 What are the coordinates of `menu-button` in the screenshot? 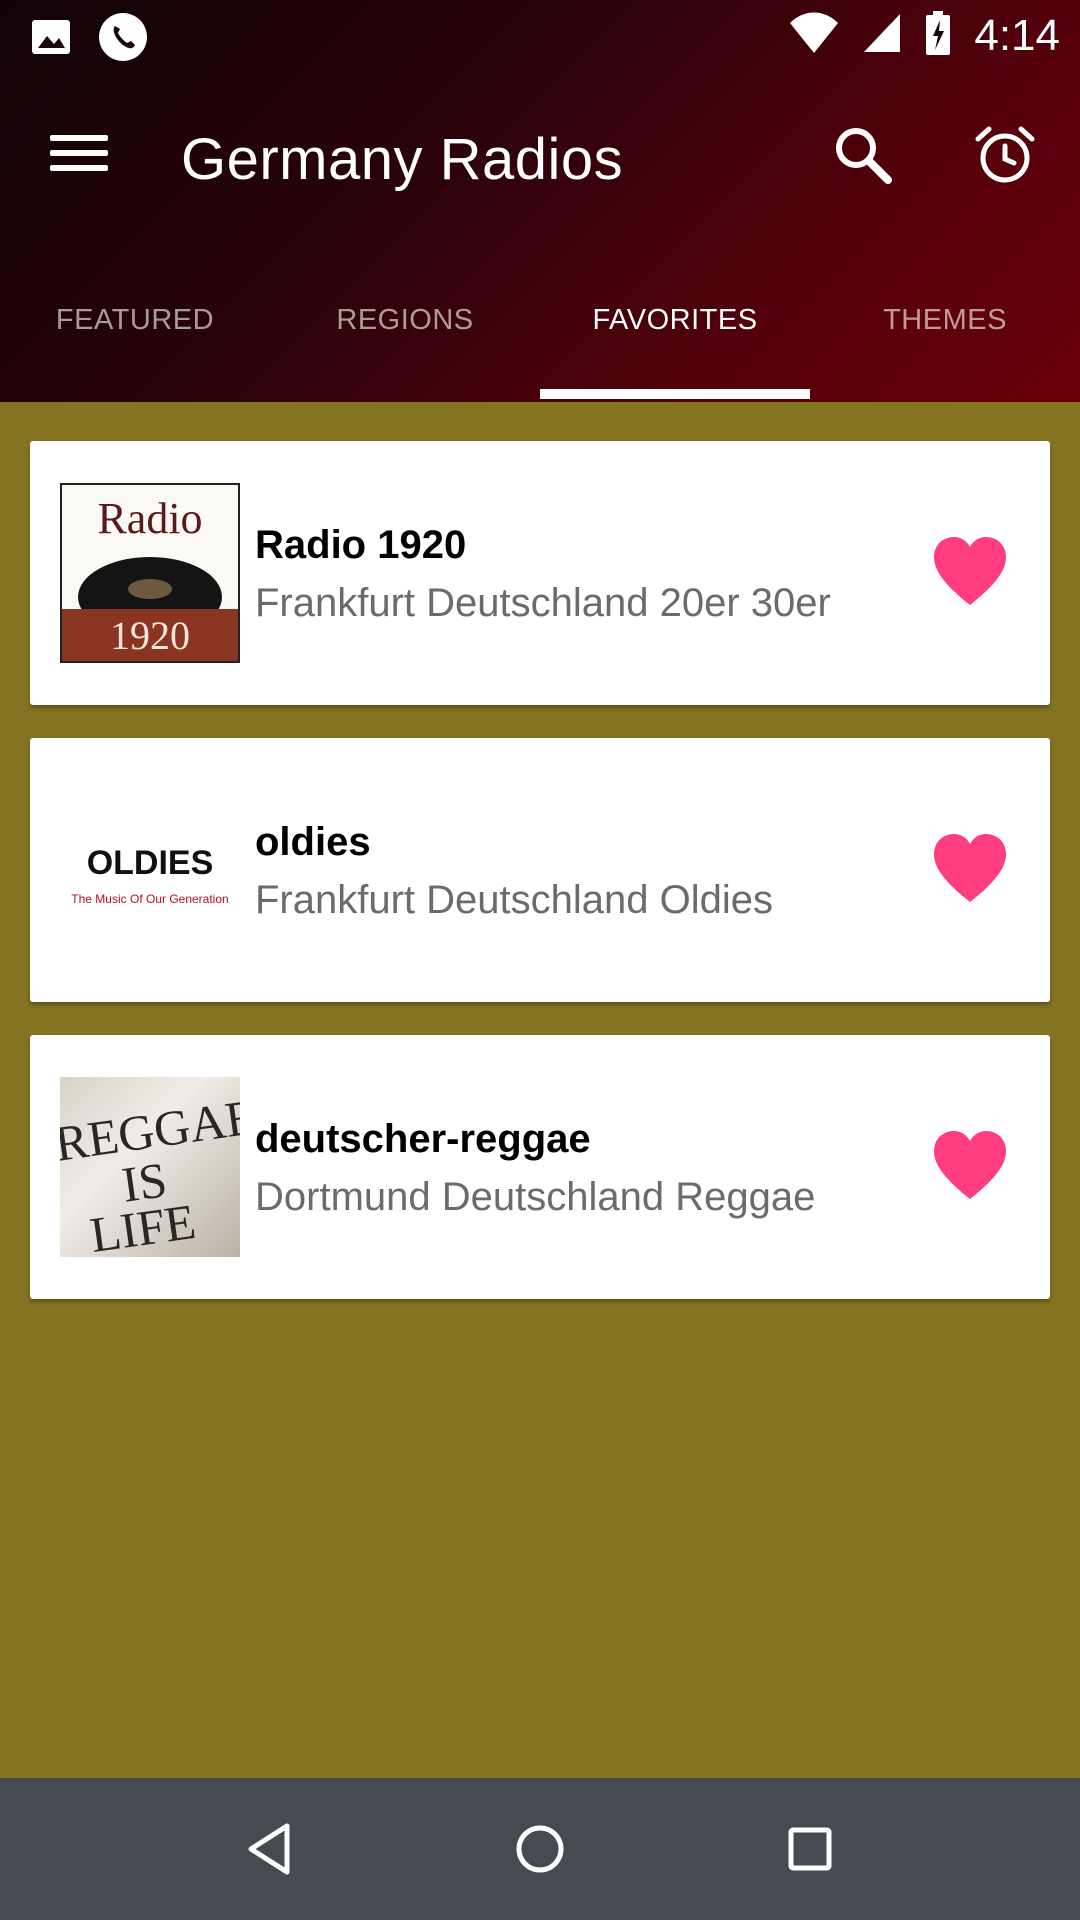 It's located at (85, 161).